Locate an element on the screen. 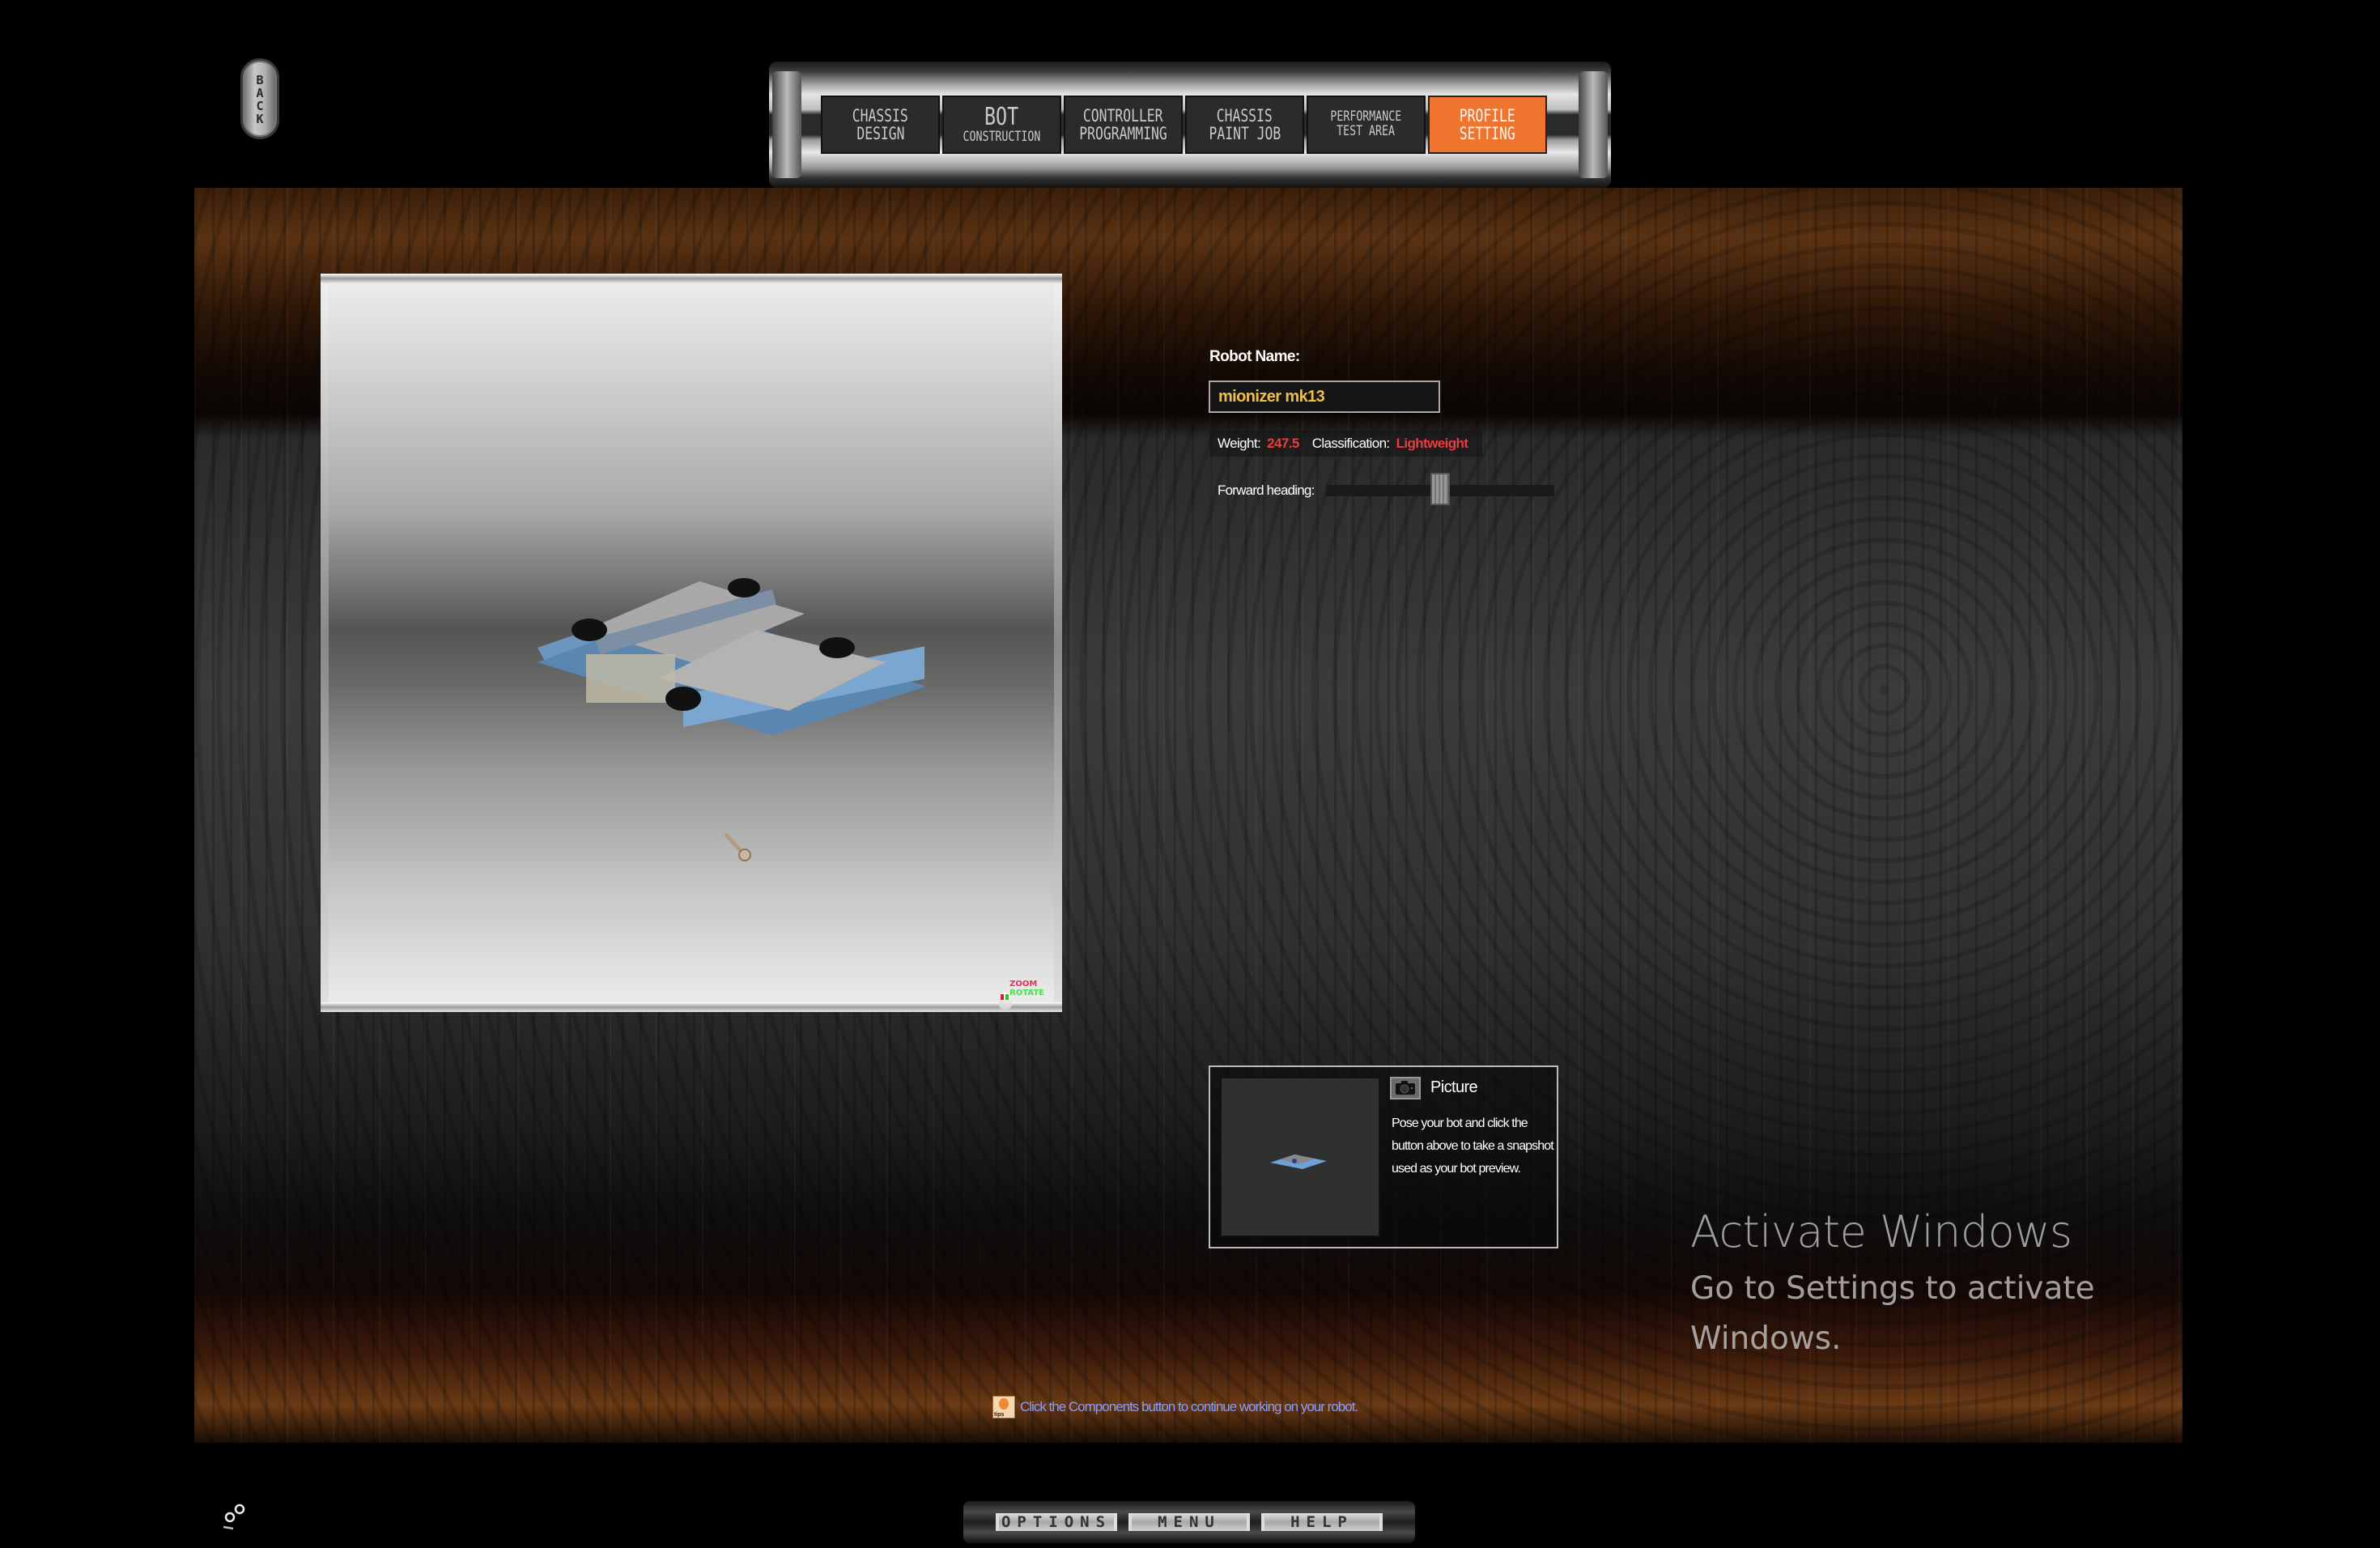  robot-model is located at coordinates (731, 656).